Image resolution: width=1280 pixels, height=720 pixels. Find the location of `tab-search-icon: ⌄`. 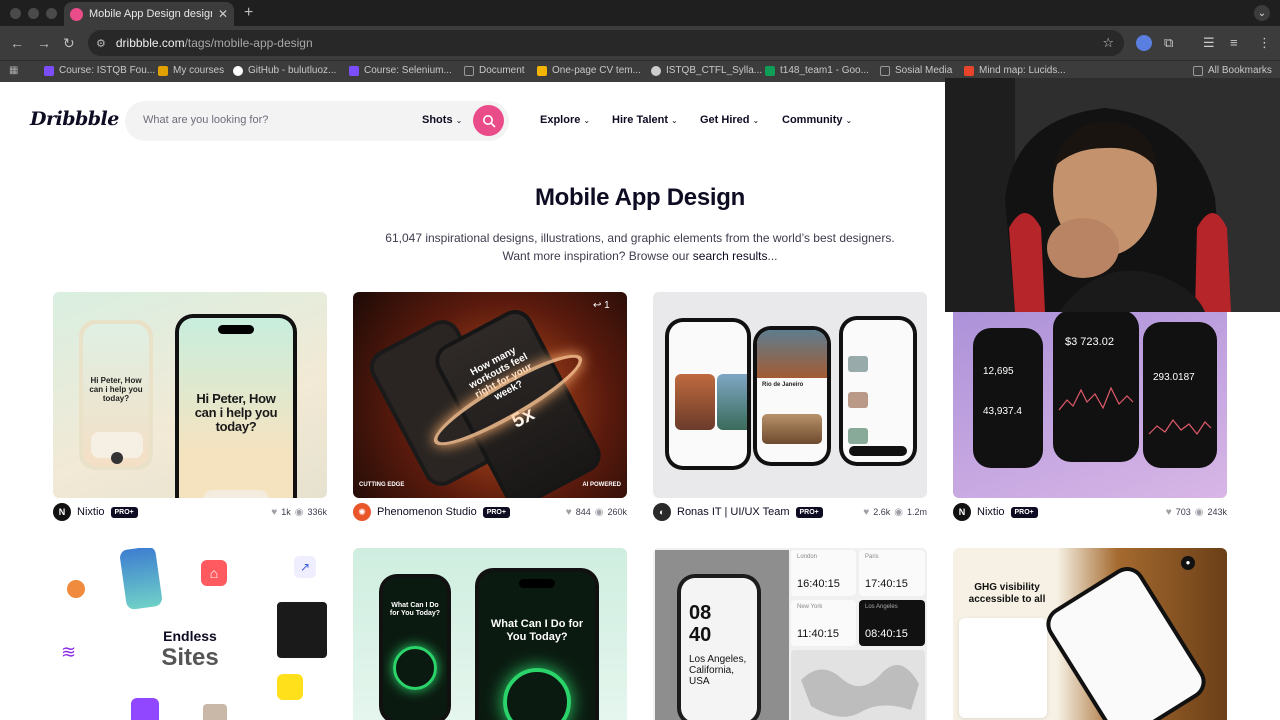

tab-search-icon: ⌄ is located at coordinates (1262, 13).